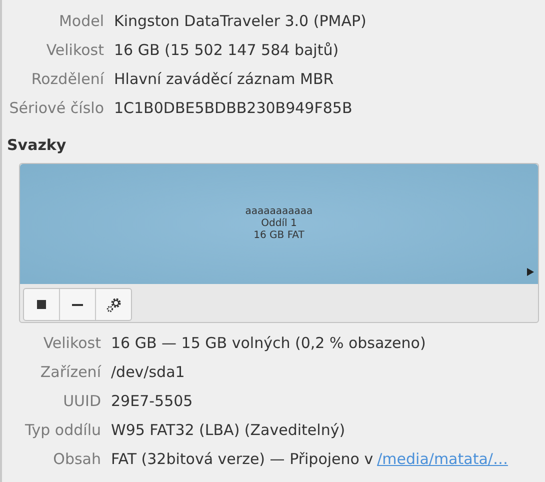 The width and height of the screenshot is (545, 482). Describe the element at coordinates (228, 431) in the screenshot. I see `field-value: W95 FAT32 (LBA) (Zaveditelný)` at that location.